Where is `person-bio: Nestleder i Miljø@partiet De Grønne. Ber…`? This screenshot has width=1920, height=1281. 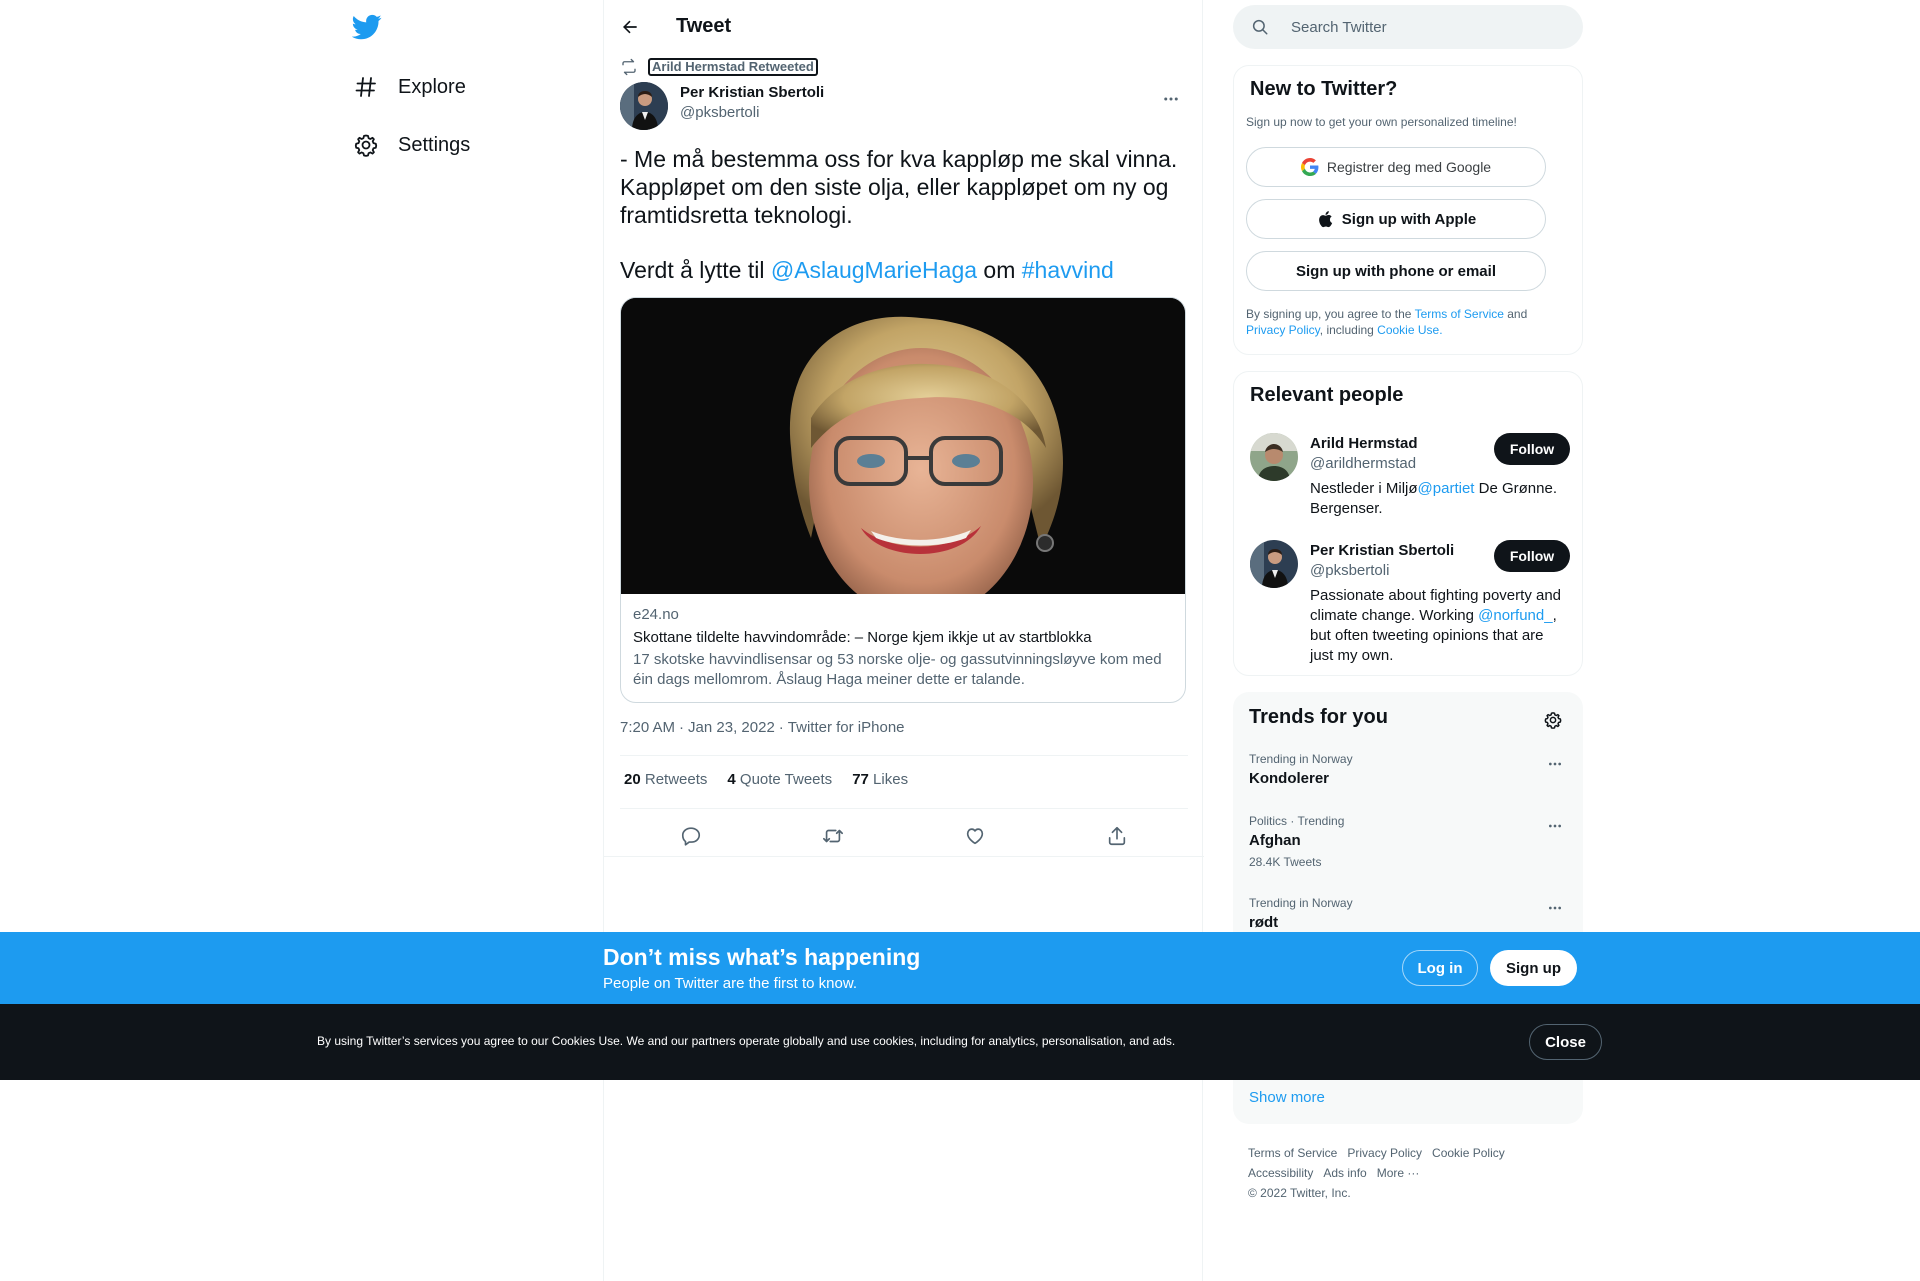
person-bio: Nestleder i Miljø@partiet De Grønne. Ber… is located at coordinates (1440, 499).